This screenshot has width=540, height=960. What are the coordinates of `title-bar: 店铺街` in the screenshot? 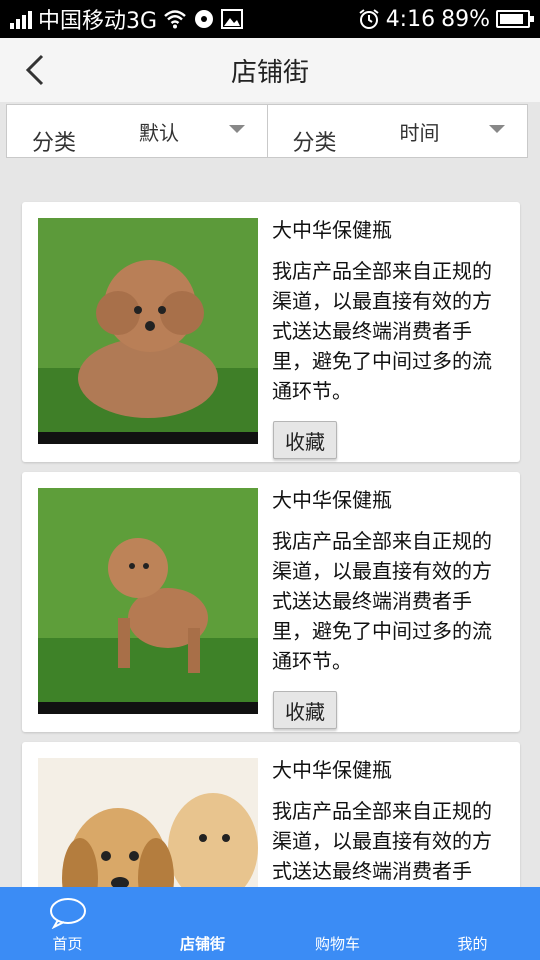 It's located at (270, 70).